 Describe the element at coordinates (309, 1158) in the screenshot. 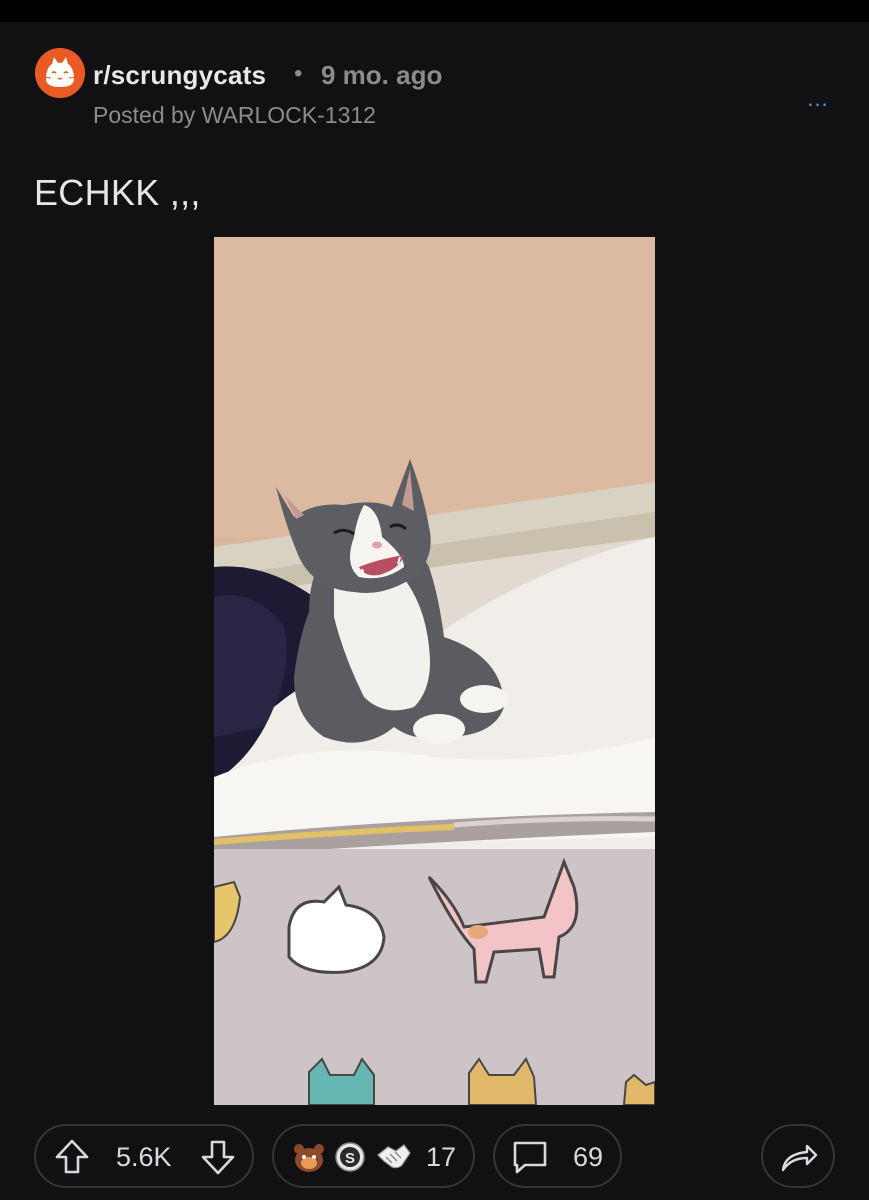

I see `bear-award-icon` at that location.